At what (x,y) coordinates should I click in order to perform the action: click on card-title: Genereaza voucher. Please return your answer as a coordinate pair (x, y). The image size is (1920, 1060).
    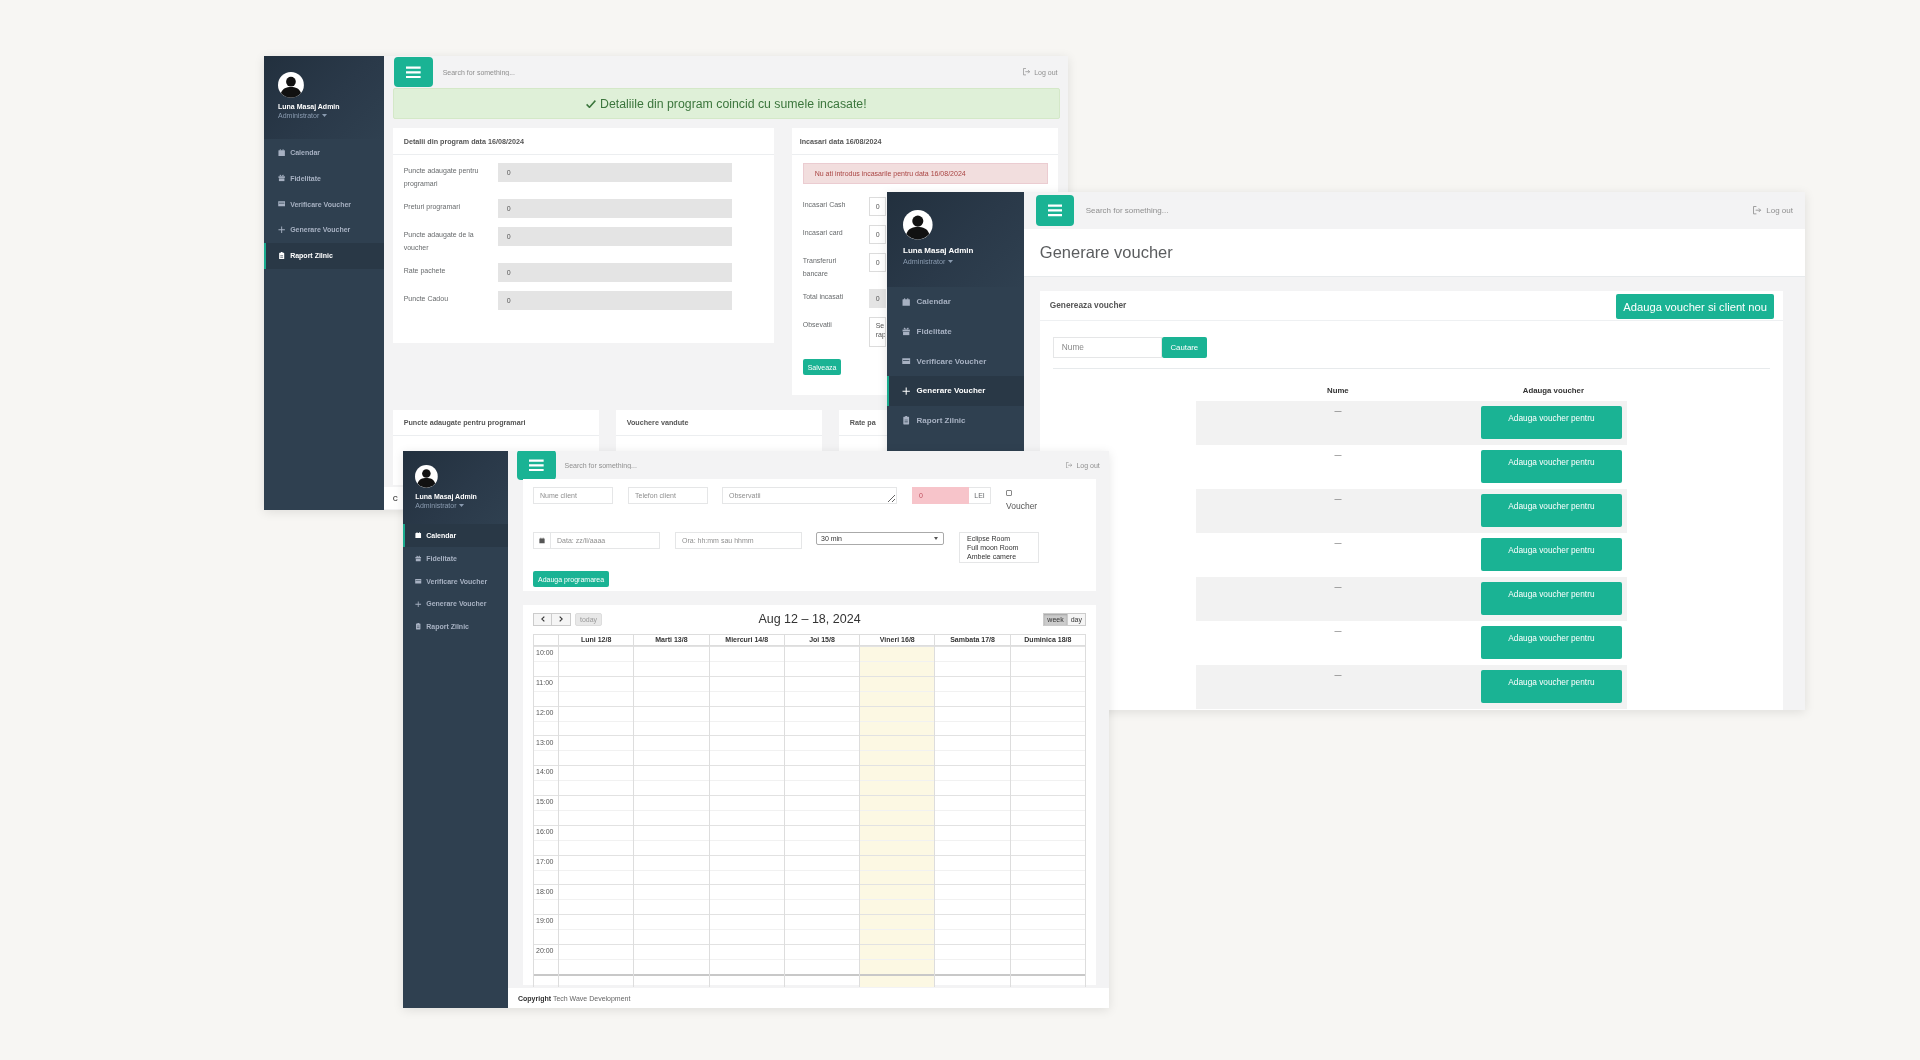
    Looking at the image, I should click on (1088, 305).